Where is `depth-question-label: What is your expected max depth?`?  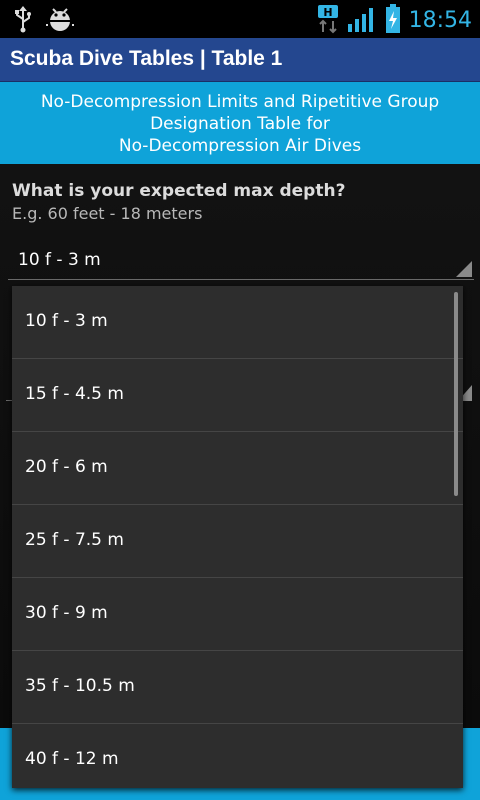
depth-question-label: What is your expected max depth? is located at coordinates (179, 191).